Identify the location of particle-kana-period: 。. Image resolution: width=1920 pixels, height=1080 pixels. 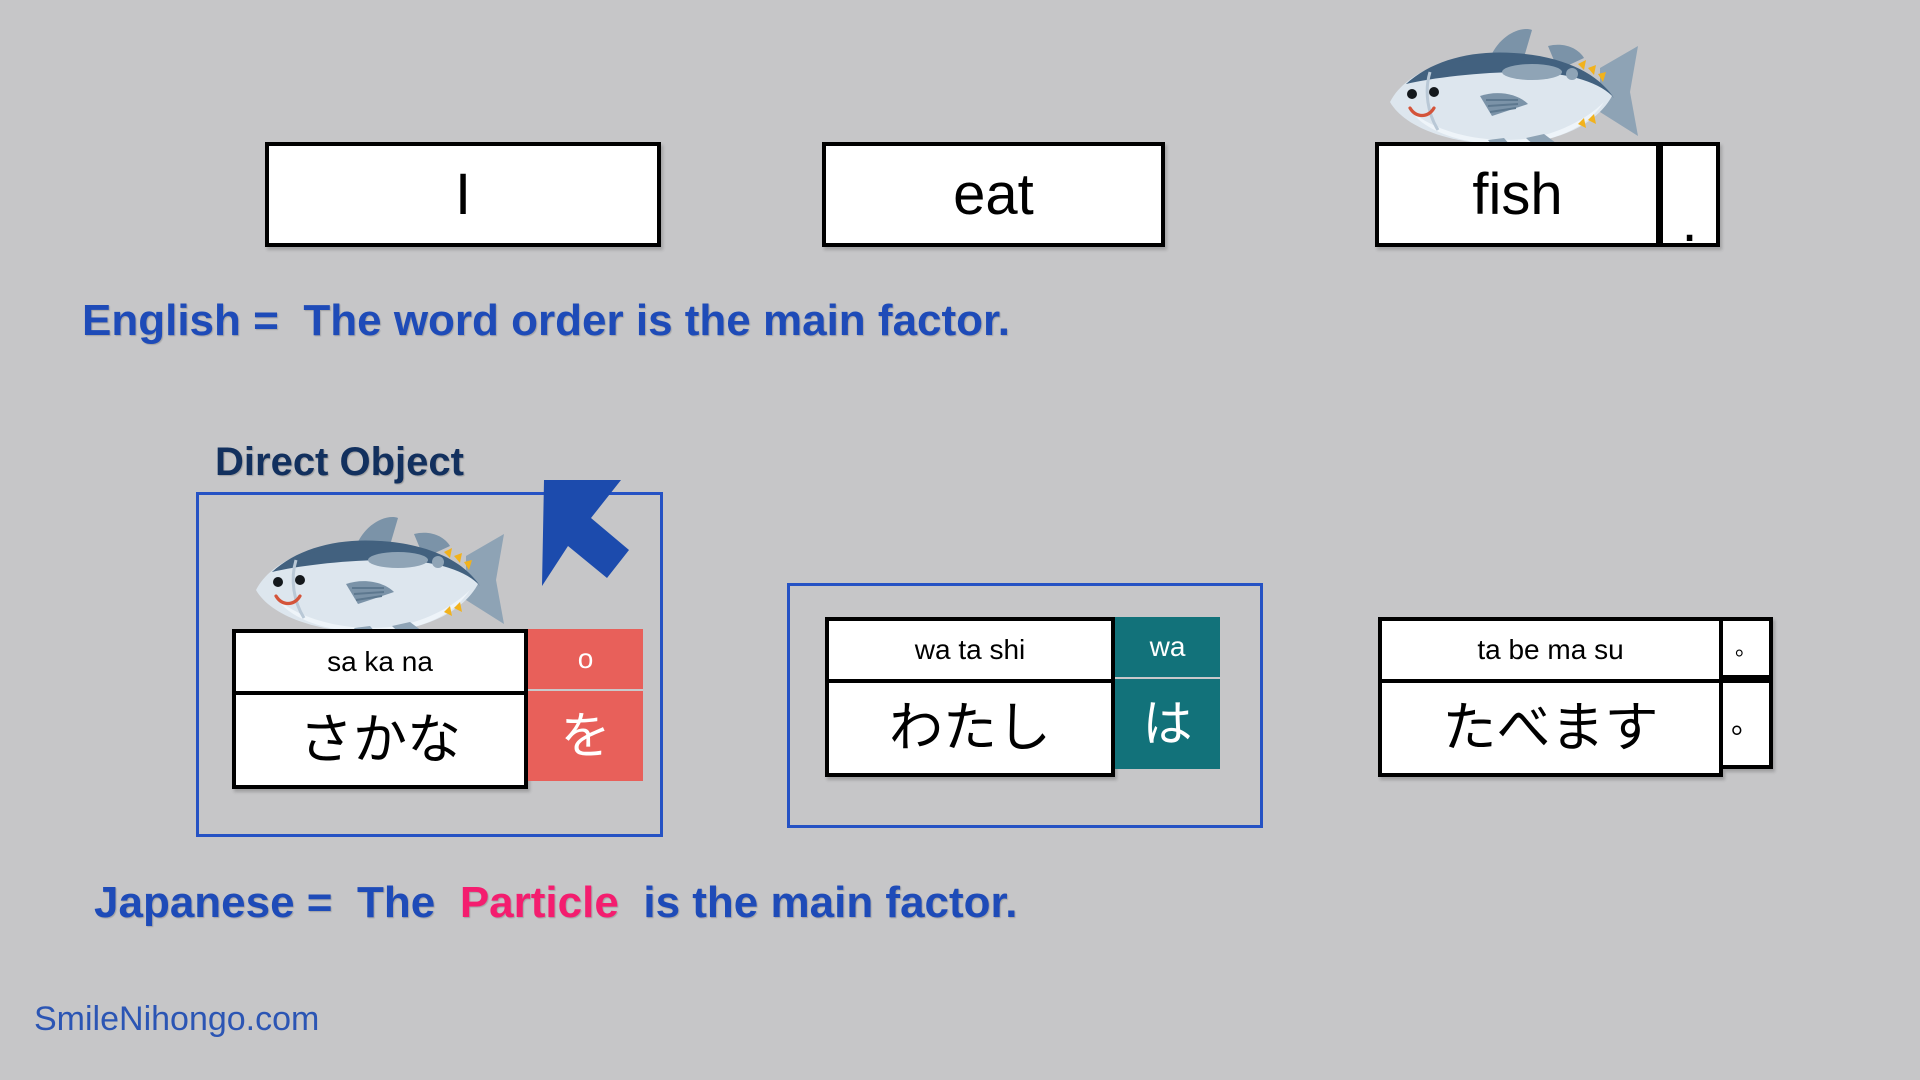
(1748, 724).